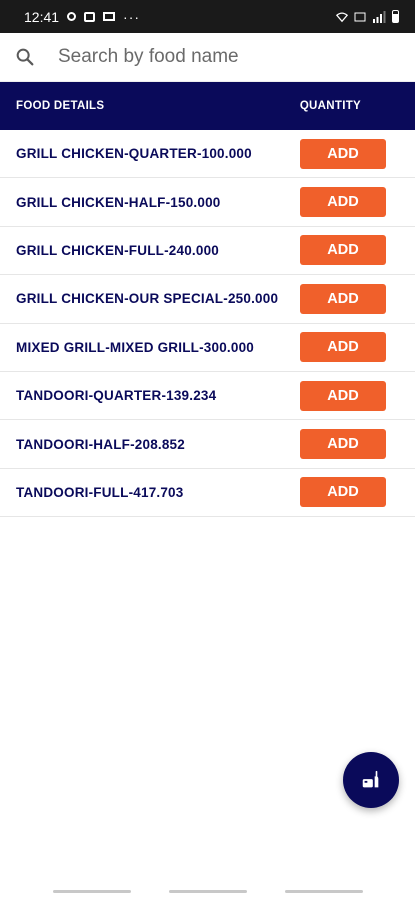 The height and width of the screenshot is (900, 415). Describe the element at coordinates (118, 202) in the screenshot. I see `food-item-label: GRILL CHICKEN-HALF-150.000` at that location.